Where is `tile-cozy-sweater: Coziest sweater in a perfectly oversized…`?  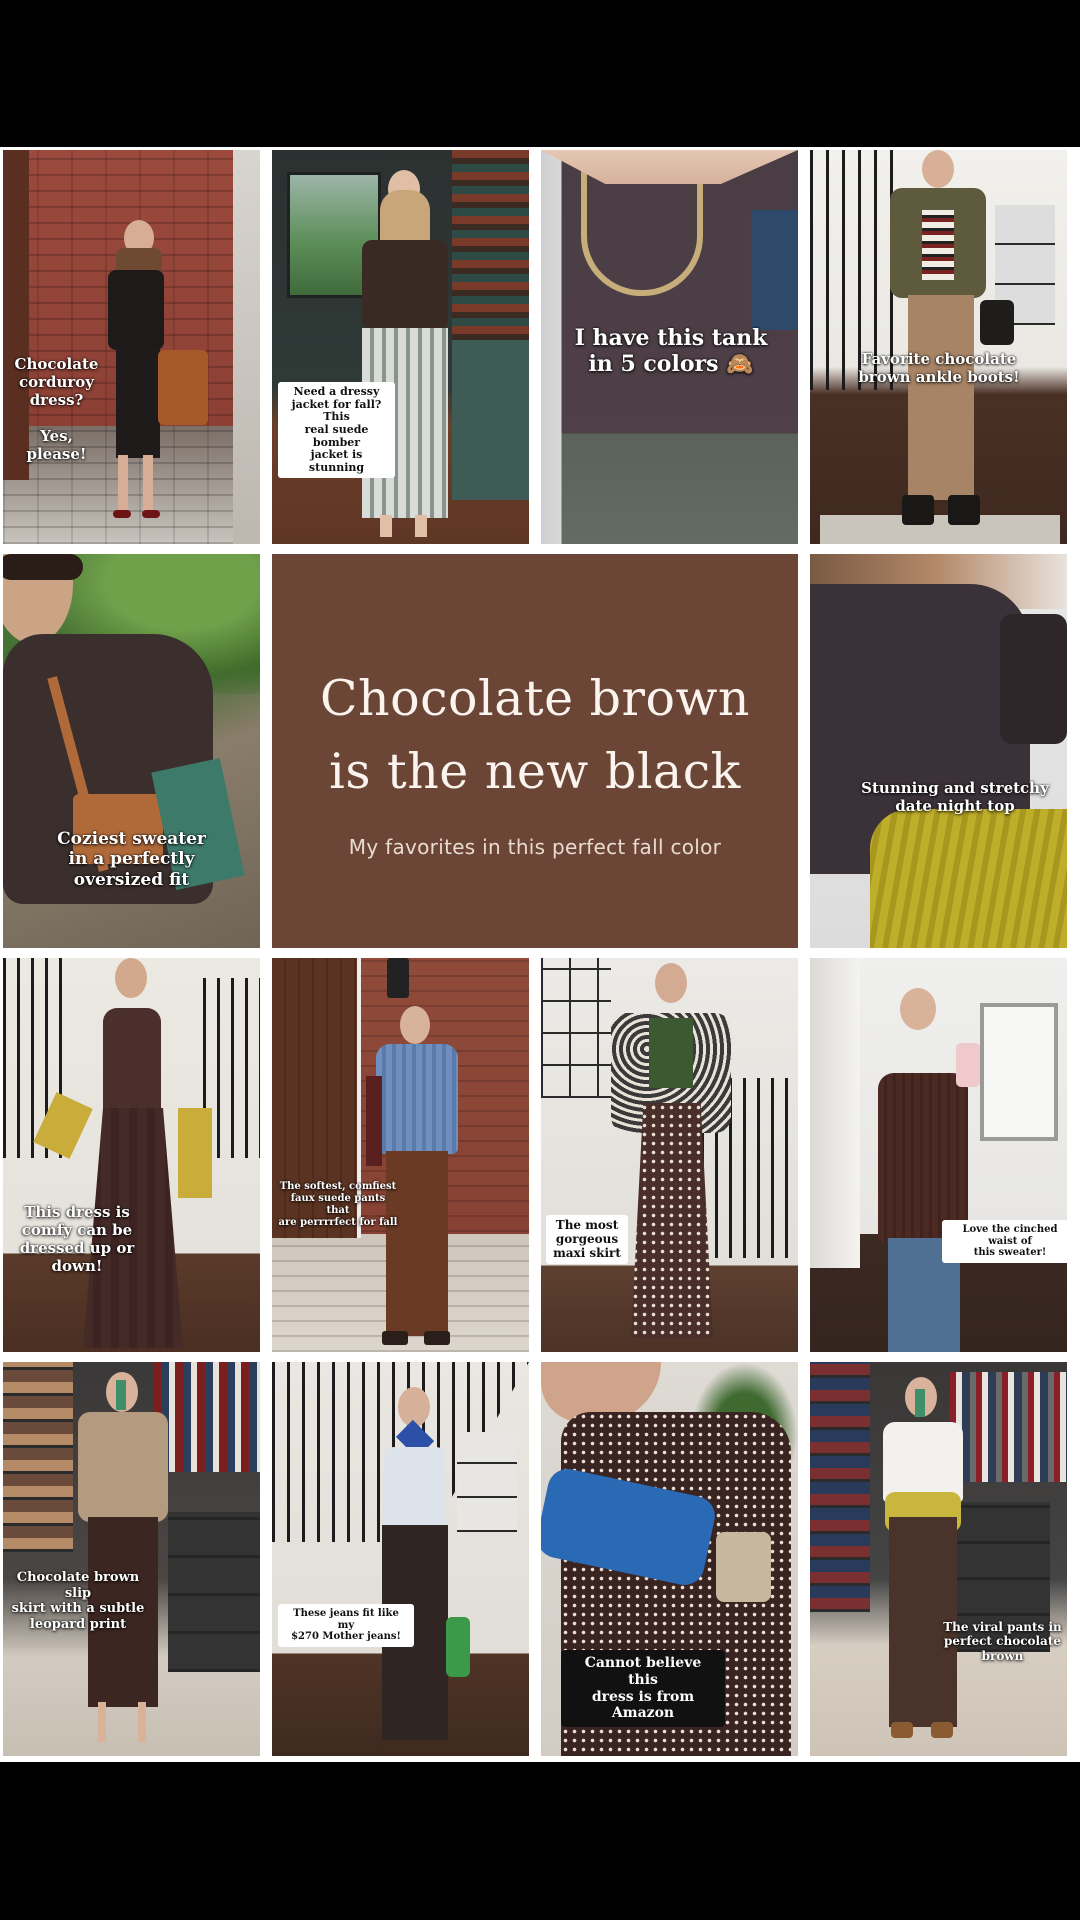
tile-cozy-sweater: Coziest sweater in a perfectly oversized… is located at coordinates (131, 751).